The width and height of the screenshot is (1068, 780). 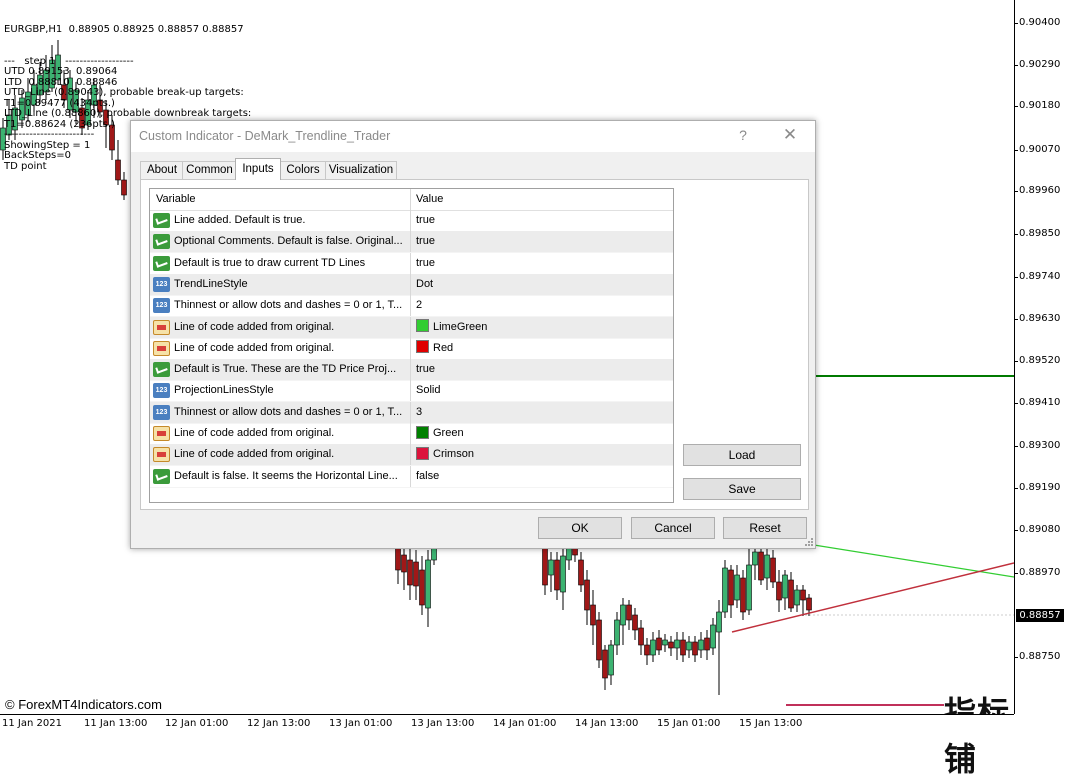 What do you see at coordinates (742, 489) in the screenshot?
I see `save-button: Save` at bounding box center [742, 489].